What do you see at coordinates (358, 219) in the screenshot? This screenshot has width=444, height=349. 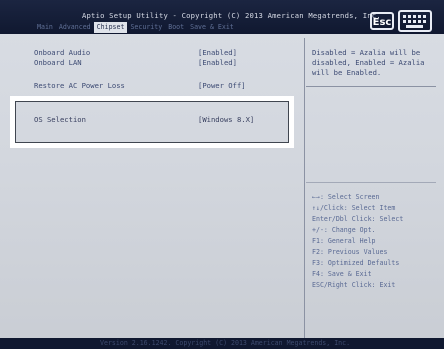 I see `key-hint: Enter/Dbl Click: Select` at bounding box center [358, 219].